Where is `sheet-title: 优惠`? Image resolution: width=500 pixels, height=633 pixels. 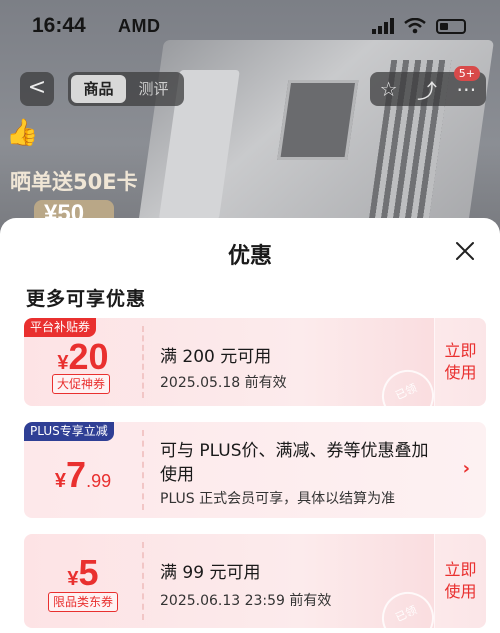
sheet-title: 优惠 is located at coordinates (249, 256).